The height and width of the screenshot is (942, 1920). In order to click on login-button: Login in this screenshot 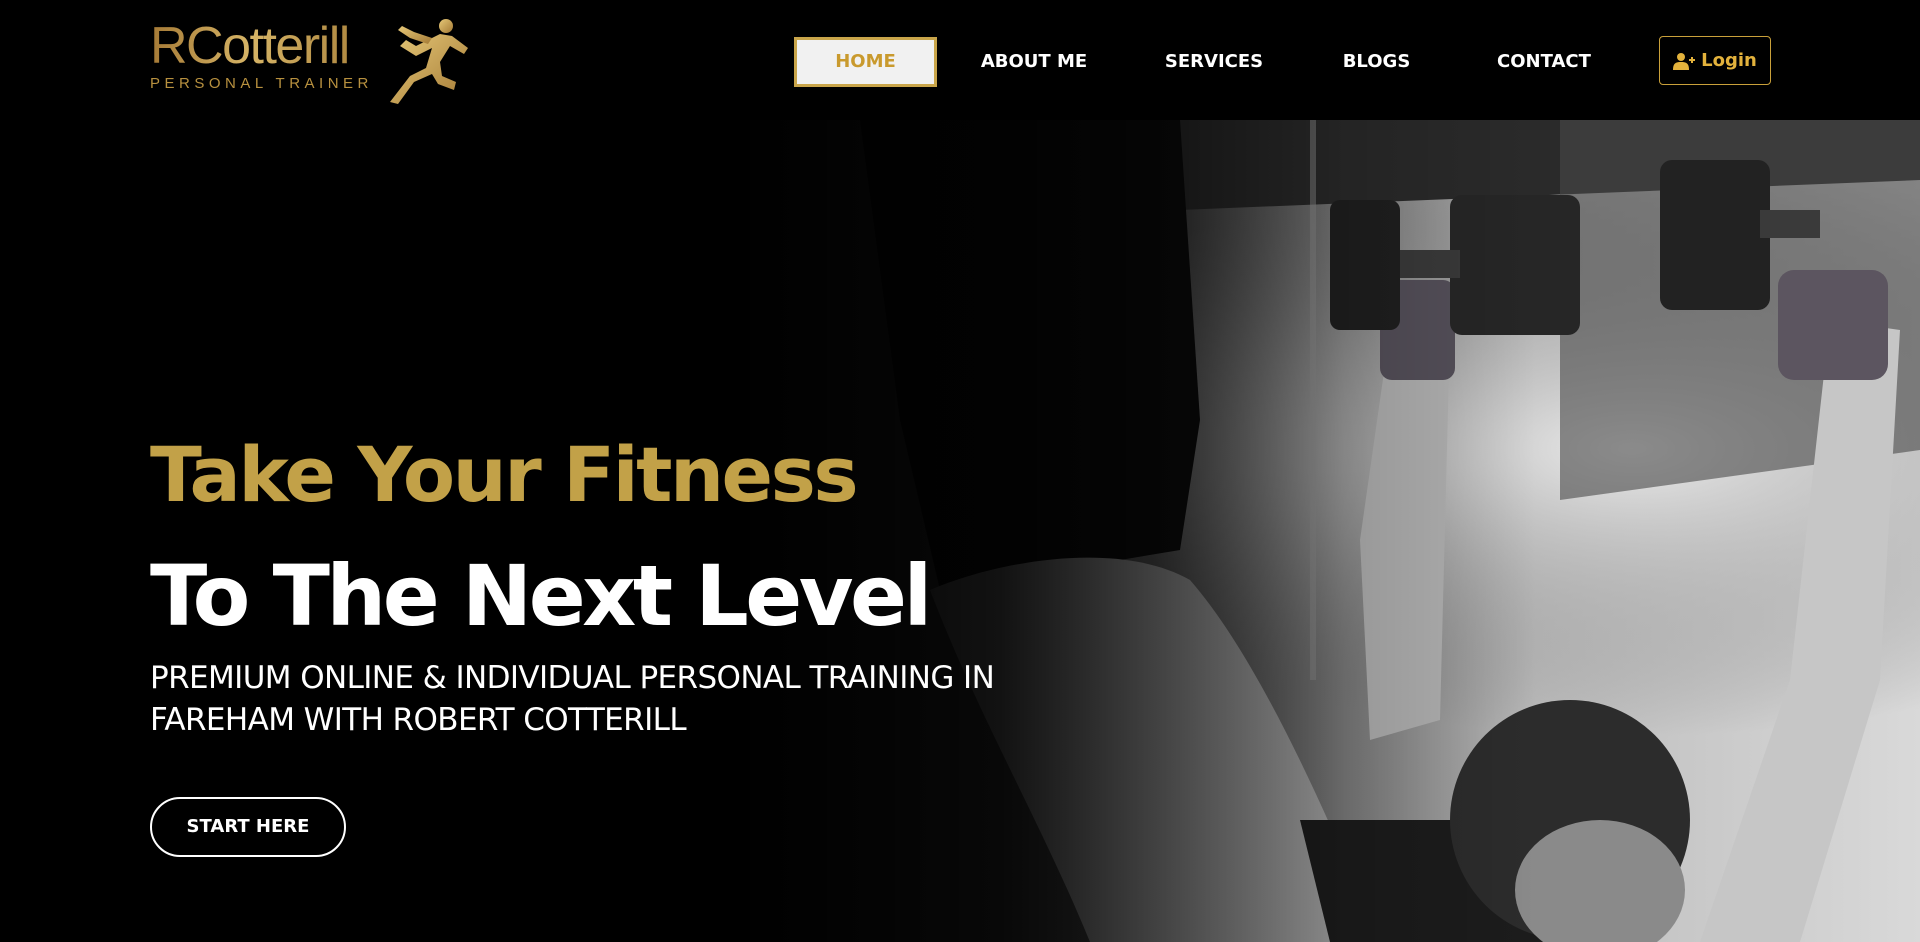, I will do `click(1715, 60)`.